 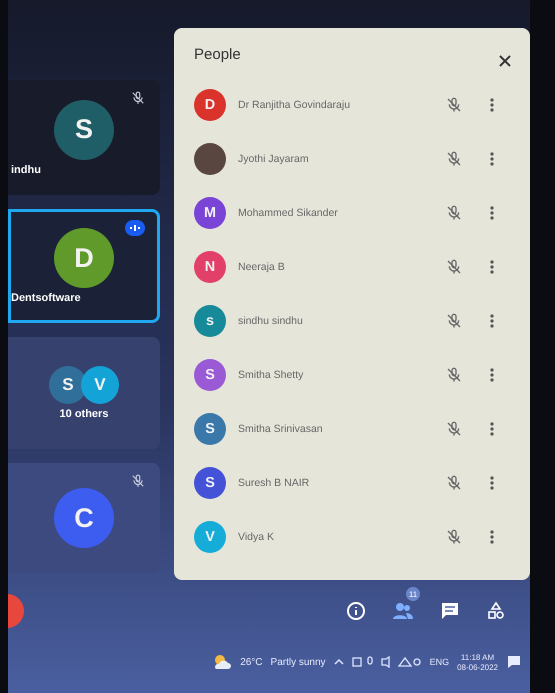 I want to click on chevron-up-icon, so click(x=339, y=662).